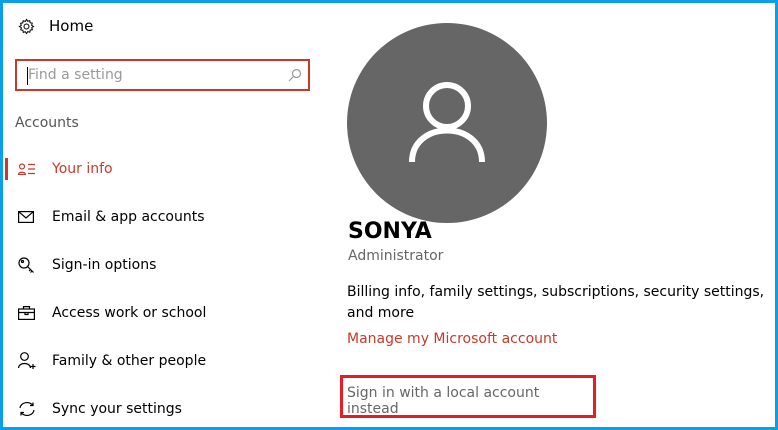  Describe the element at coordinates (443, 401) in the screenshot. I see `local-account-label: Sign in with a local account instead` at that location.